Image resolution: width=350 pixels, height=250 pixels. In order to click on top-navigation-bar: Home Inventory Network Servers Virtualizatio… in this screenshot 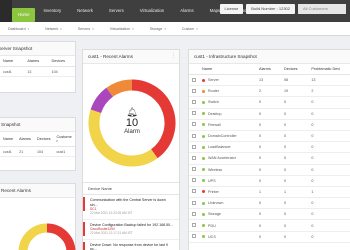, I will do `click(175, 11)`.